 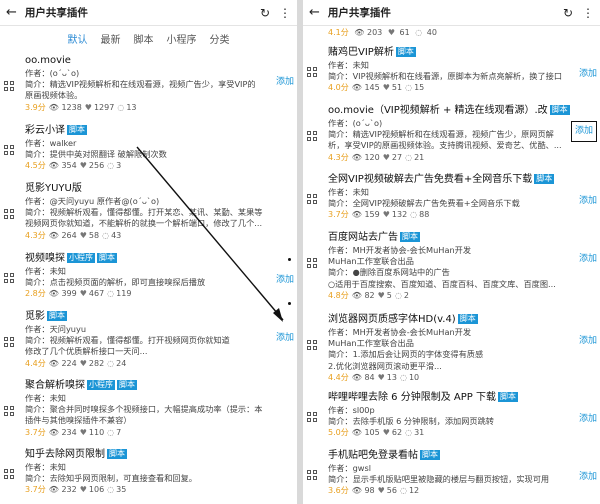 What do you see at coordinates (111, 38) in the screenshot?
I see `tab-latest: 最新` at bounding box center [111, 38].